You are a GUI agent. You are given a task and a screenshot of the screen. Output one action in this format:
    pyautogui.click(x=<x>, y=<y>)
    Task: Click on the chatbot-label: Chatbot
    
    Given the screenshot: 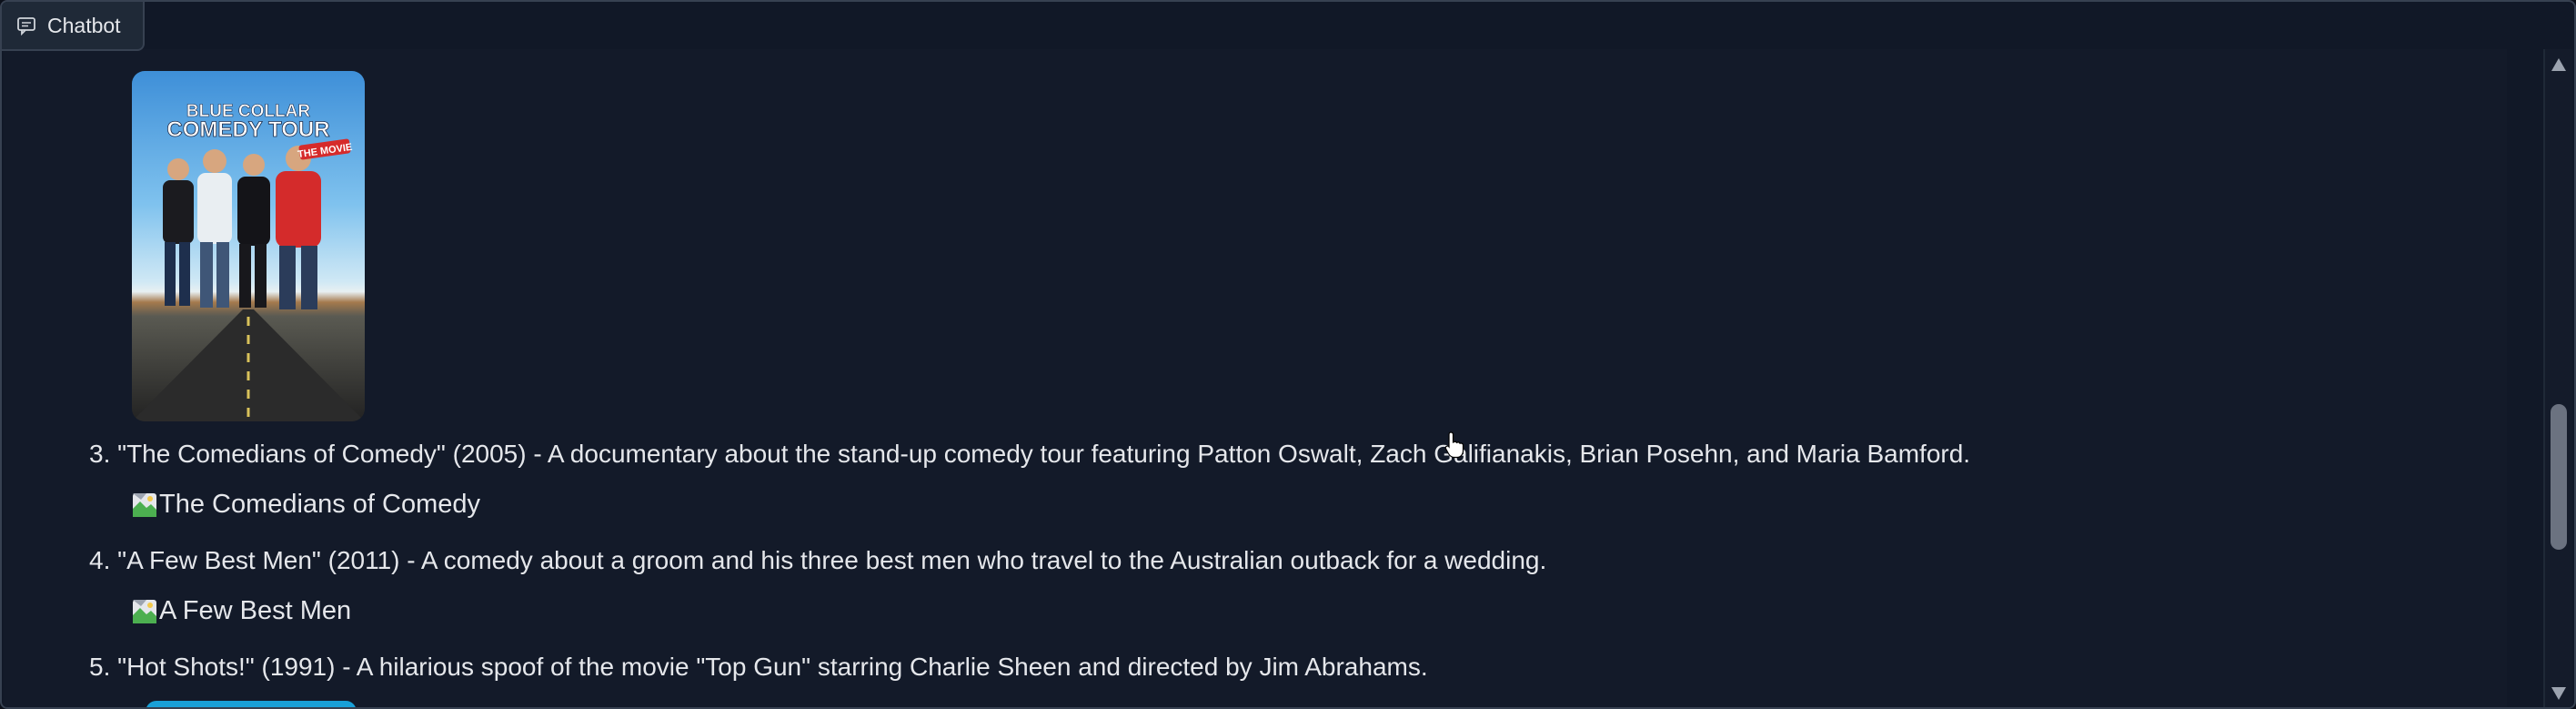 What is the action you would take?
    pyautogui.click(x=73, y=27)
    